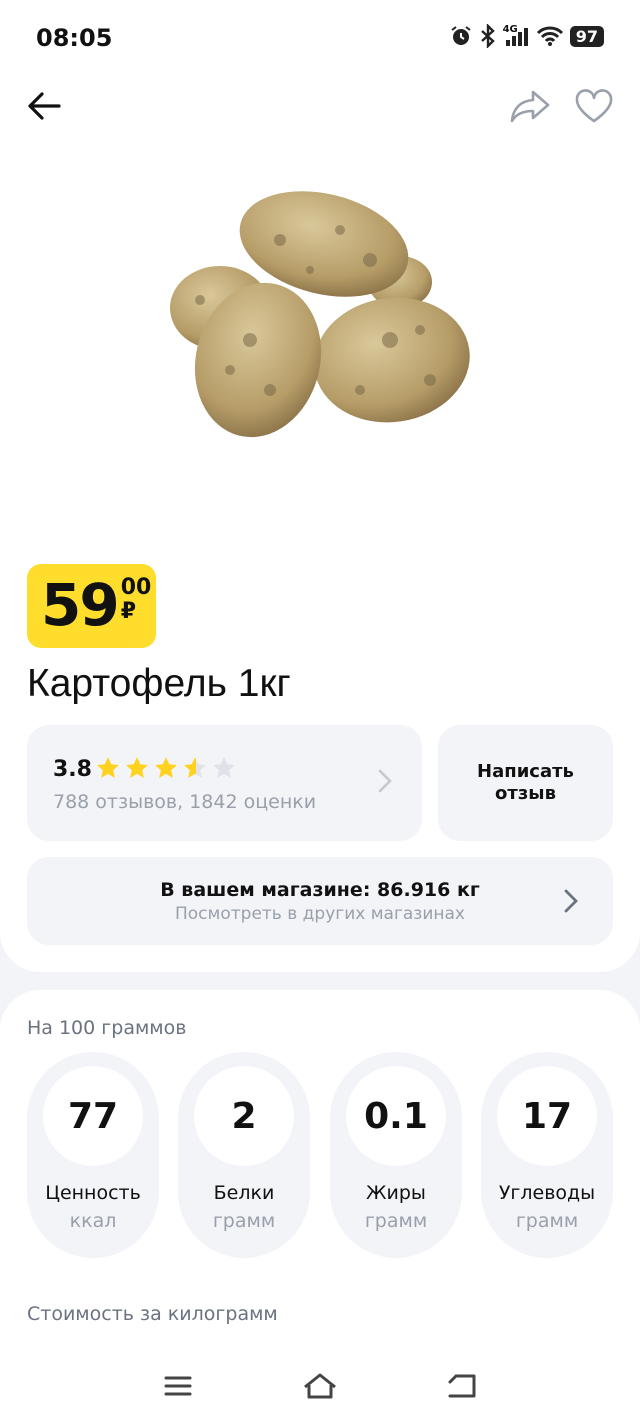 The image size is (640, 1423). I want to click on share-button, so click(530, 106).